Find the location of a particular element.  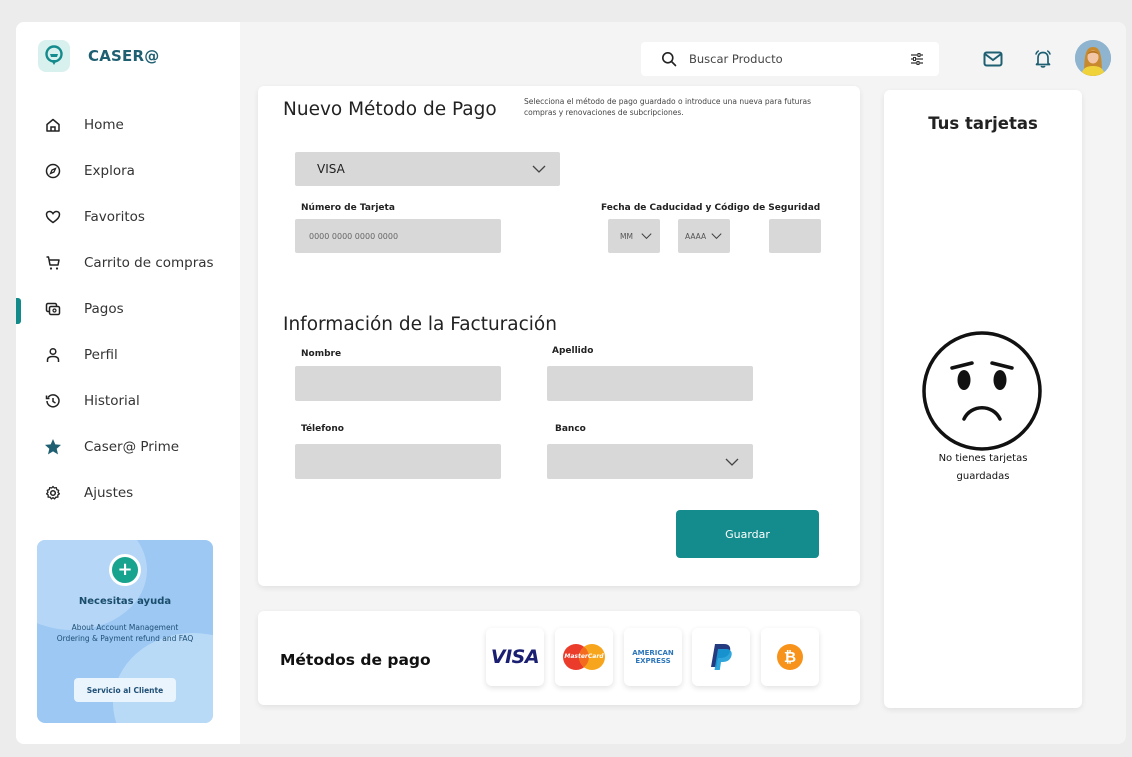

surname-label: Apellido is located at coordinates (573, 351).